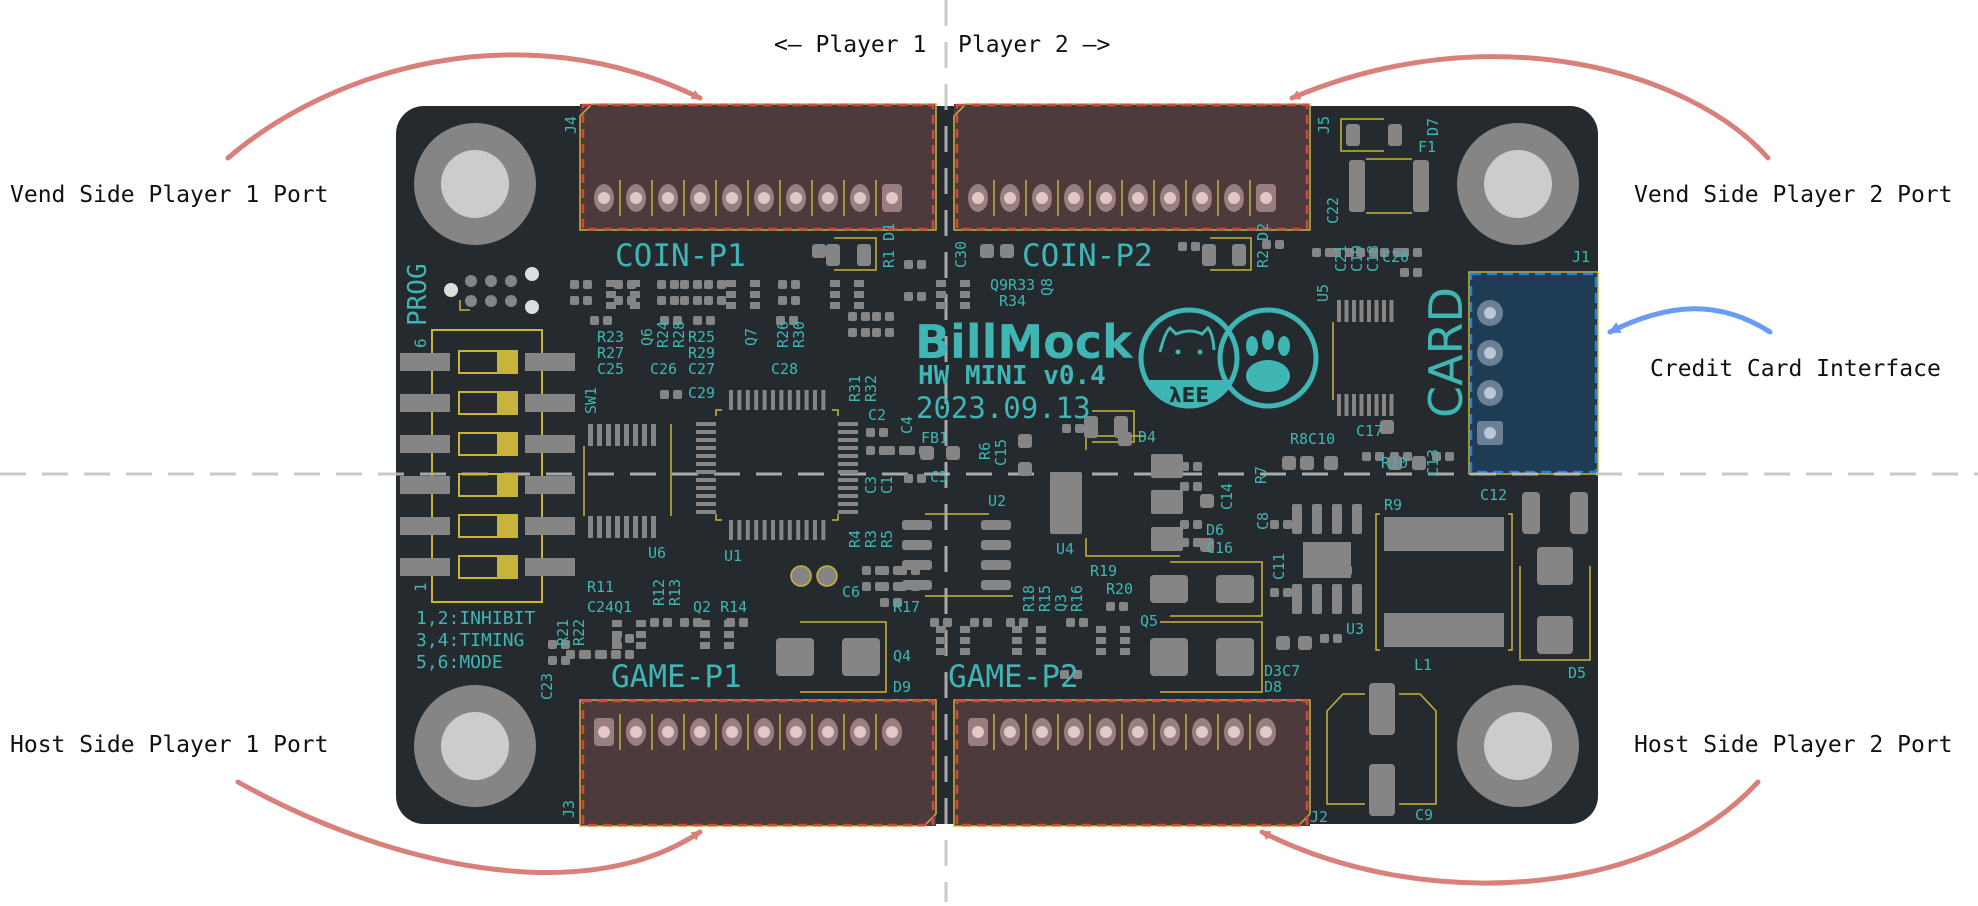  What do you see at coordinates (1339, 405) in the screenshot?
I see `u5-pin` at bounding box center [1339, 405].